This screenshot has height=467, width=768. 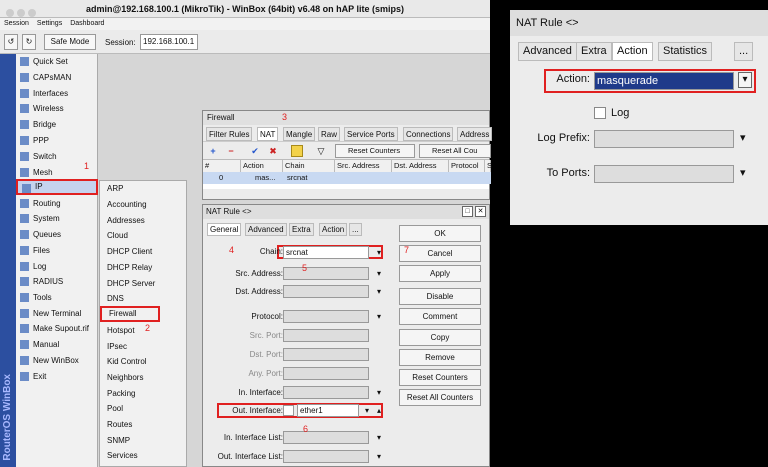 I want to click on log-prefix-dropdown-icon: ▾, so click(x=743, y=137).